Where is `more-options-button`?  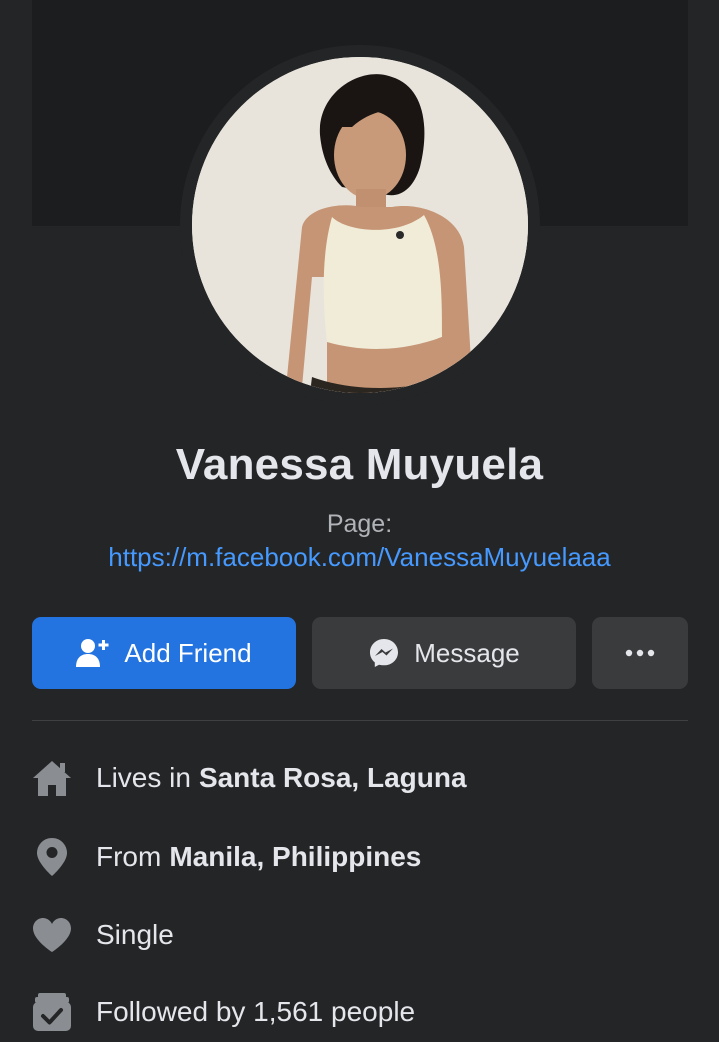
more-options-button is located at coordinates (640, 653).